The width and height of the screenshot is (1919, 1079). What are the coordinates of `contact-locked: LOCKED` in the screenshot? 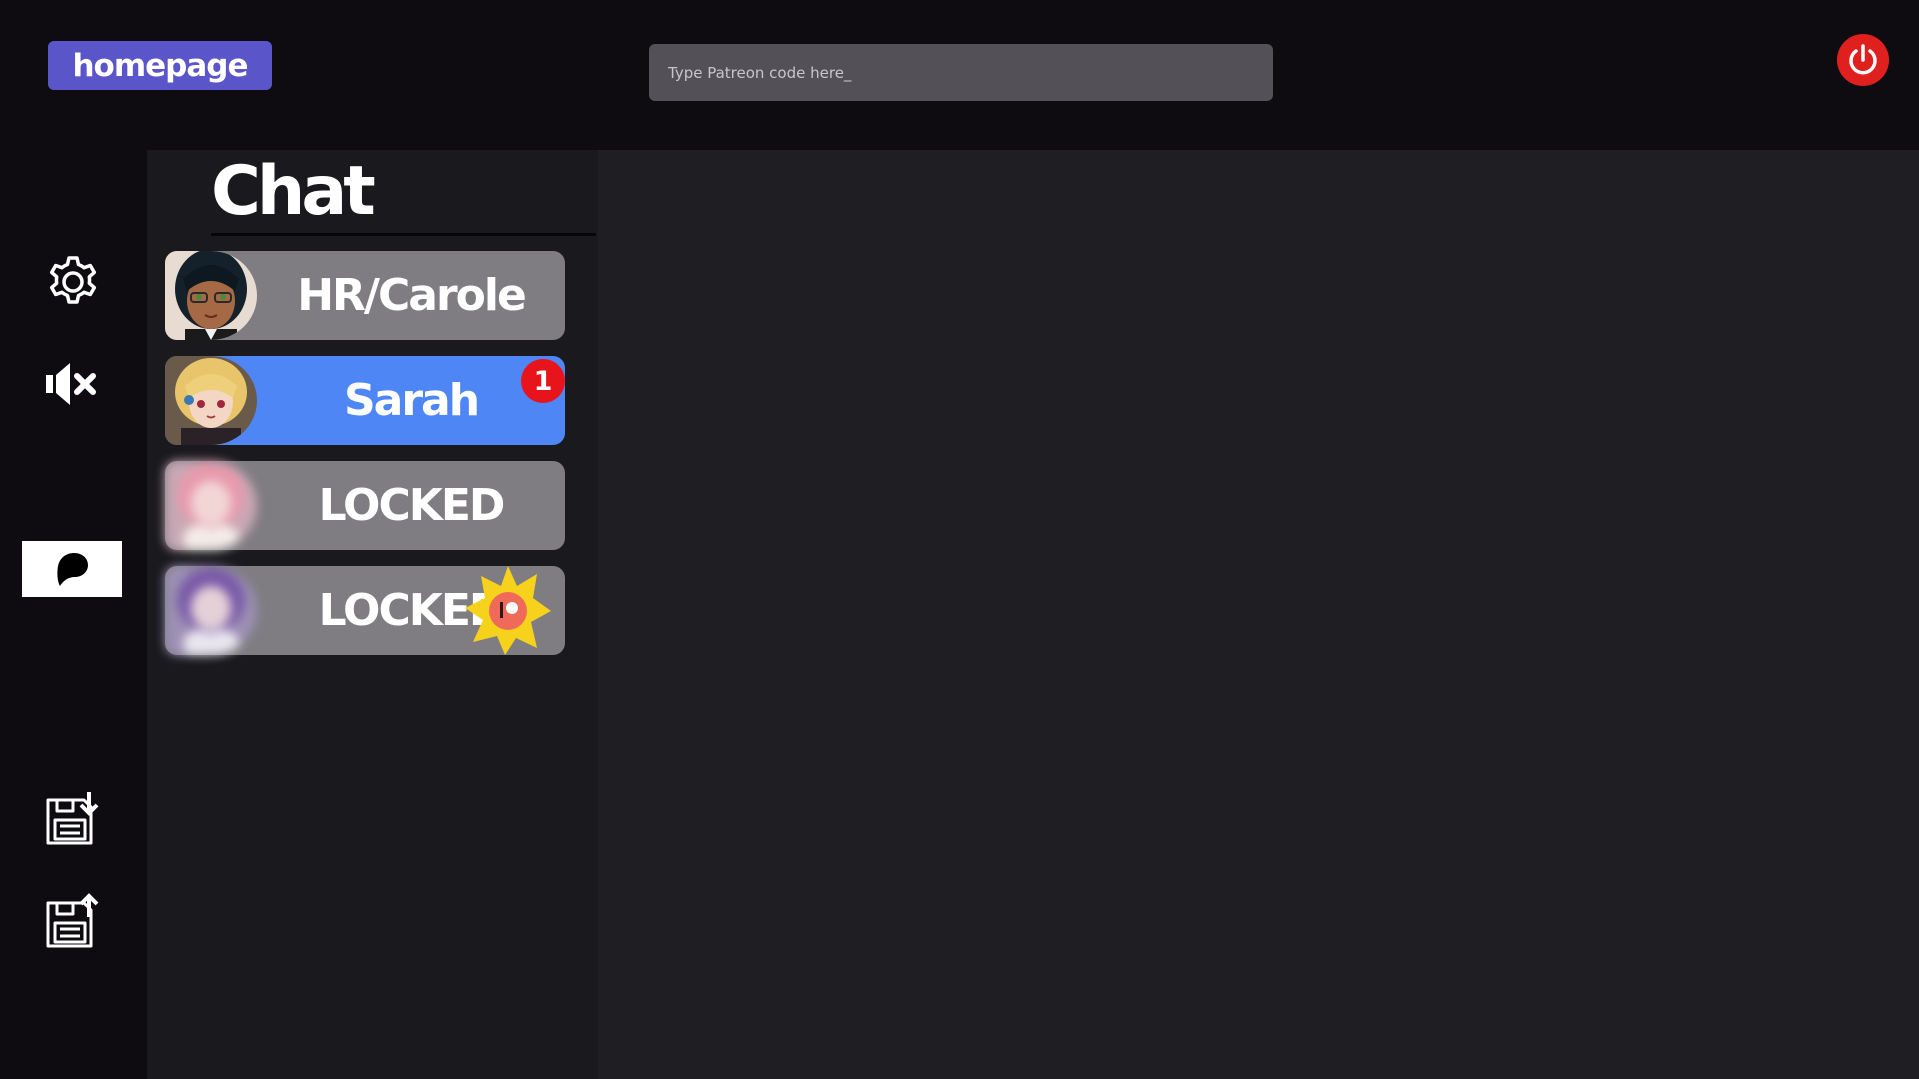 It's located at (365, 505).